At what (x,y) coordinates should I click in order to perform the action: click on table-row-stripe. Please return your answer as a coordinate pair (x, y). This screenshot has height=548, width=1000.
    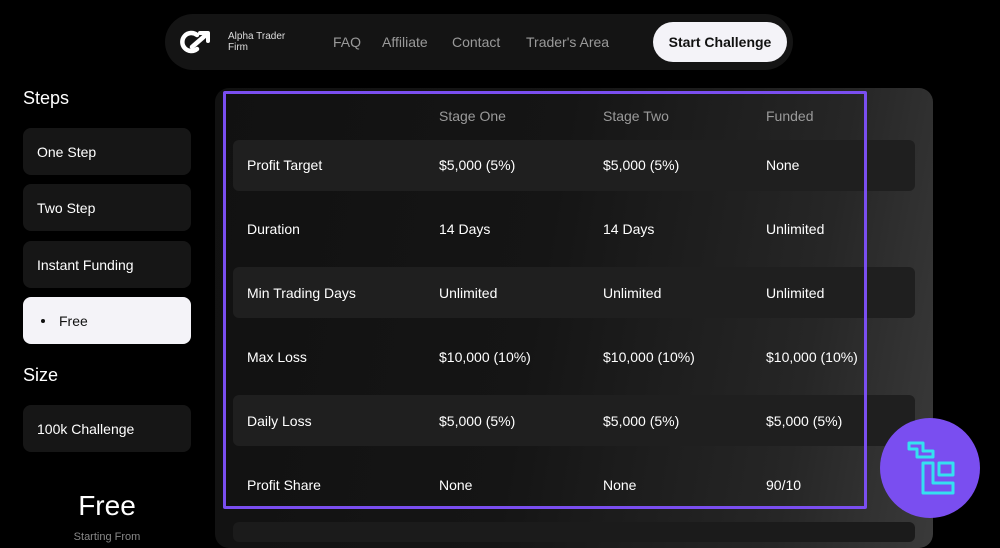
    Looking at the image, I should click on (574, 165).